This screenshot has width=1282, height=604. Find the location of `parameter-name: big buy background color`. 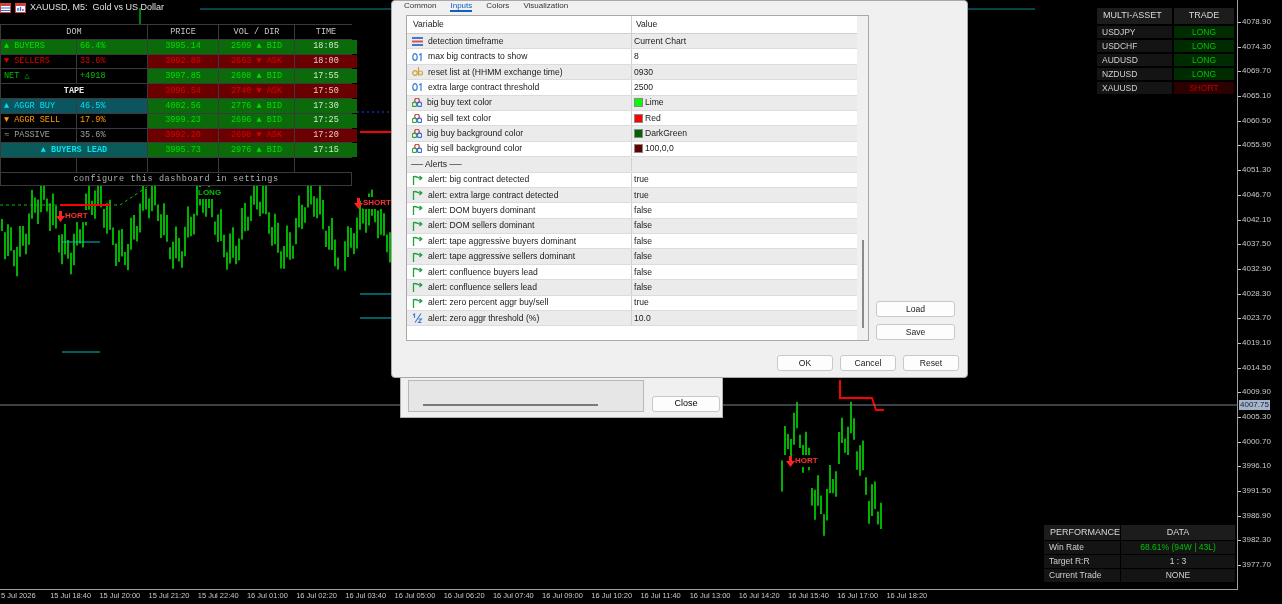

parameter-name: big buy background color is located at coordinates (475, 133).